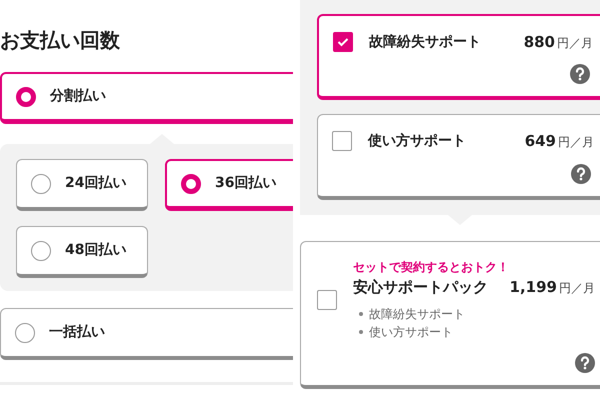  Describe the element at coordinates (60, 40) in the screenshot. I see `section-title: お支払い回数` at that location.